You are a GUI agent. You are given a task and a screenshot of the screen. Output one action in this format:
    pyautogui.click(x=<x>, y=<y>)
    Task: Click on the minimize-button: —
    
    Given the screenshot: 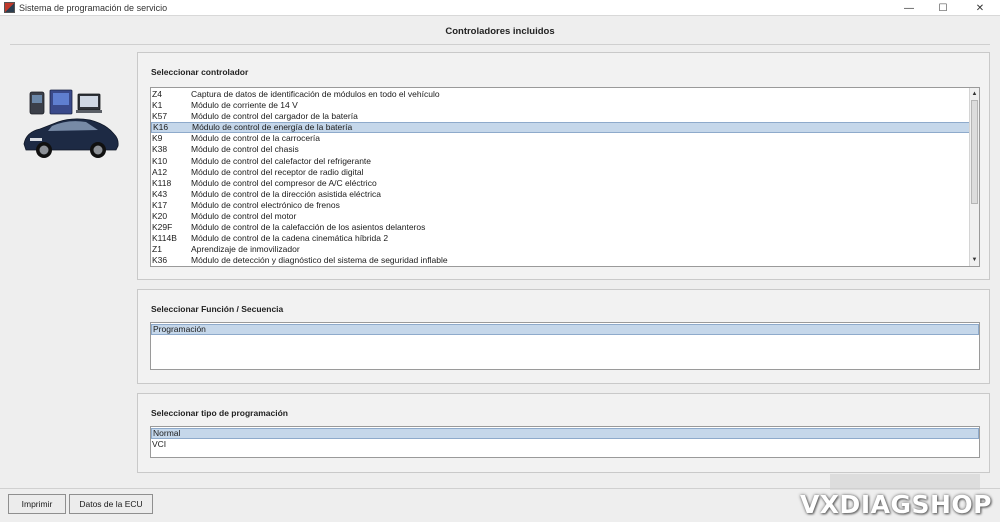 What is the action you would take?
    pyautogui.click(x=909, y=8)
    